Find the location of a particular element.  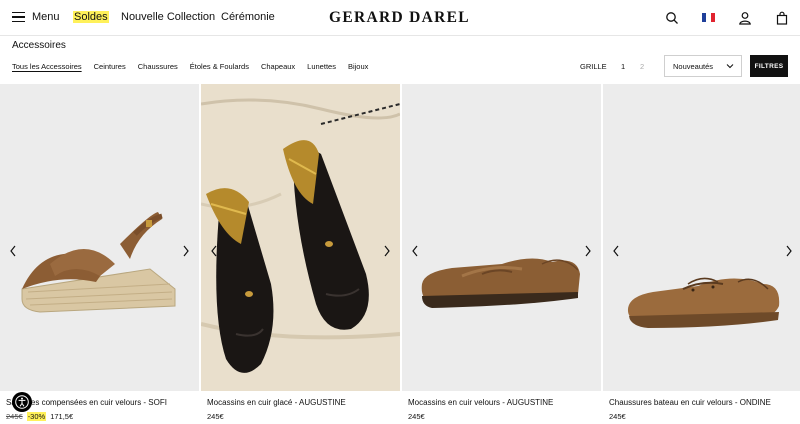

nav-link-nouvelle-collection: Nouvelle Collection is located at coordinates (168, 17).